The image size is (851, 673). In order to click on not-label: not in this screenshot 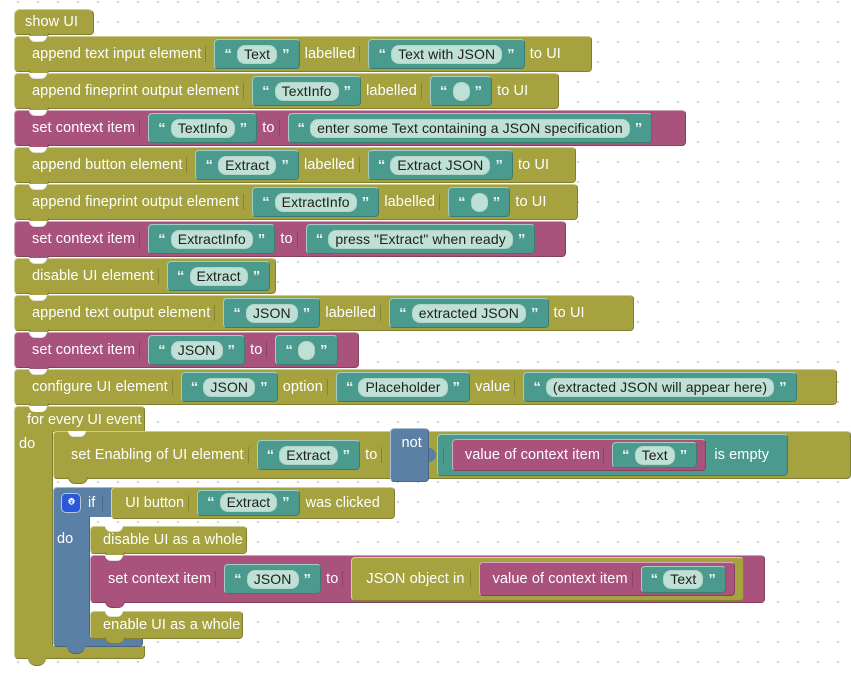, I will do `click(411, 443)`.